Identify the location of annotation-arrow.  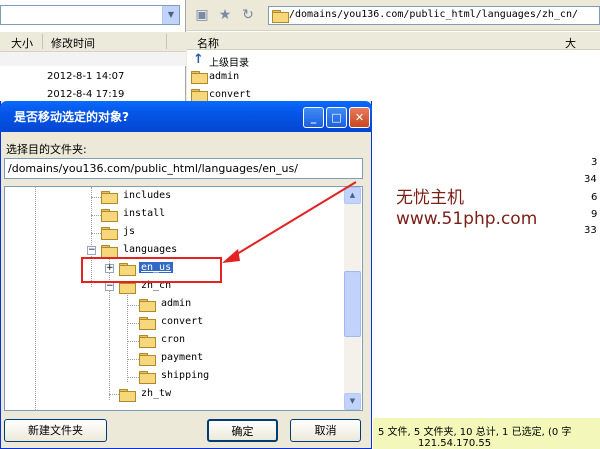
(289, 222).